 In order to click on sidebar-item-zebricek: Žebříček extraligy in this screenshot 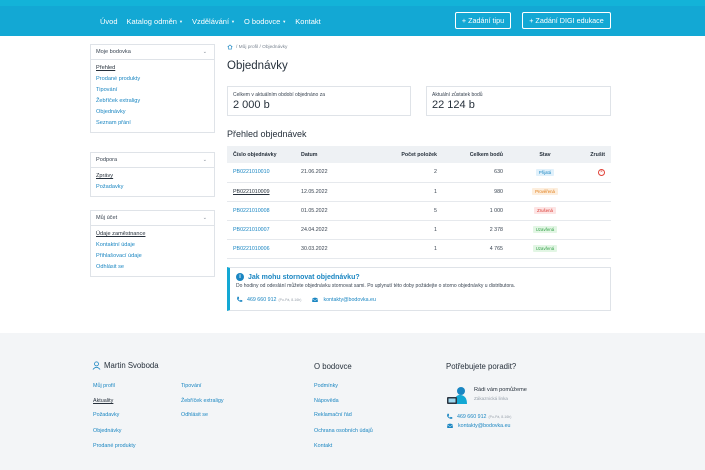, I will do `click(155, 101)`.